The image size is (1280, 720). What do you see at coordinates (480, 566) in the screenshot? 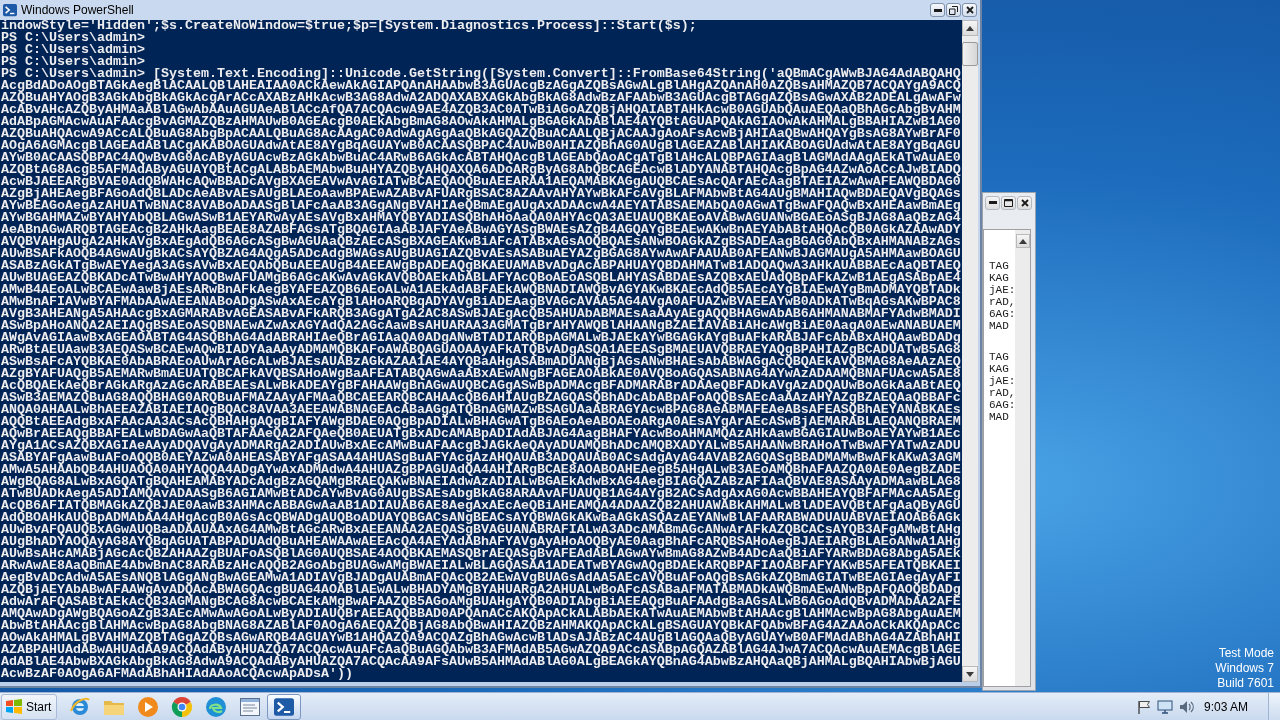
I see `console-line: ARwAwAE8AaQBmAE4AbwBnAC8ARABzAHcAQQB2AGoAbgBUAGwAMgBWAEIALwBLAGQASAA1ADEATwBYAGwAQgBDAEkARQBPAFIAOABFAFYAKwB5AFEATQBKAEI` at bounding box center [480, 566].